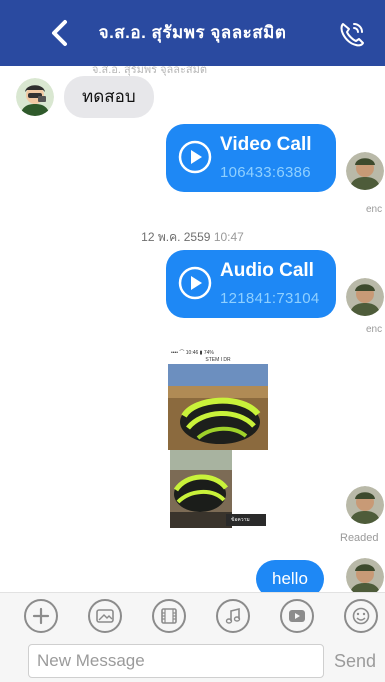 This screenshot has width=385, height=682. What do you see at coordinates (270, 298) in the screenshot?
I see `audio-call-id: 121841:73104` at bounding box center [270, 298].